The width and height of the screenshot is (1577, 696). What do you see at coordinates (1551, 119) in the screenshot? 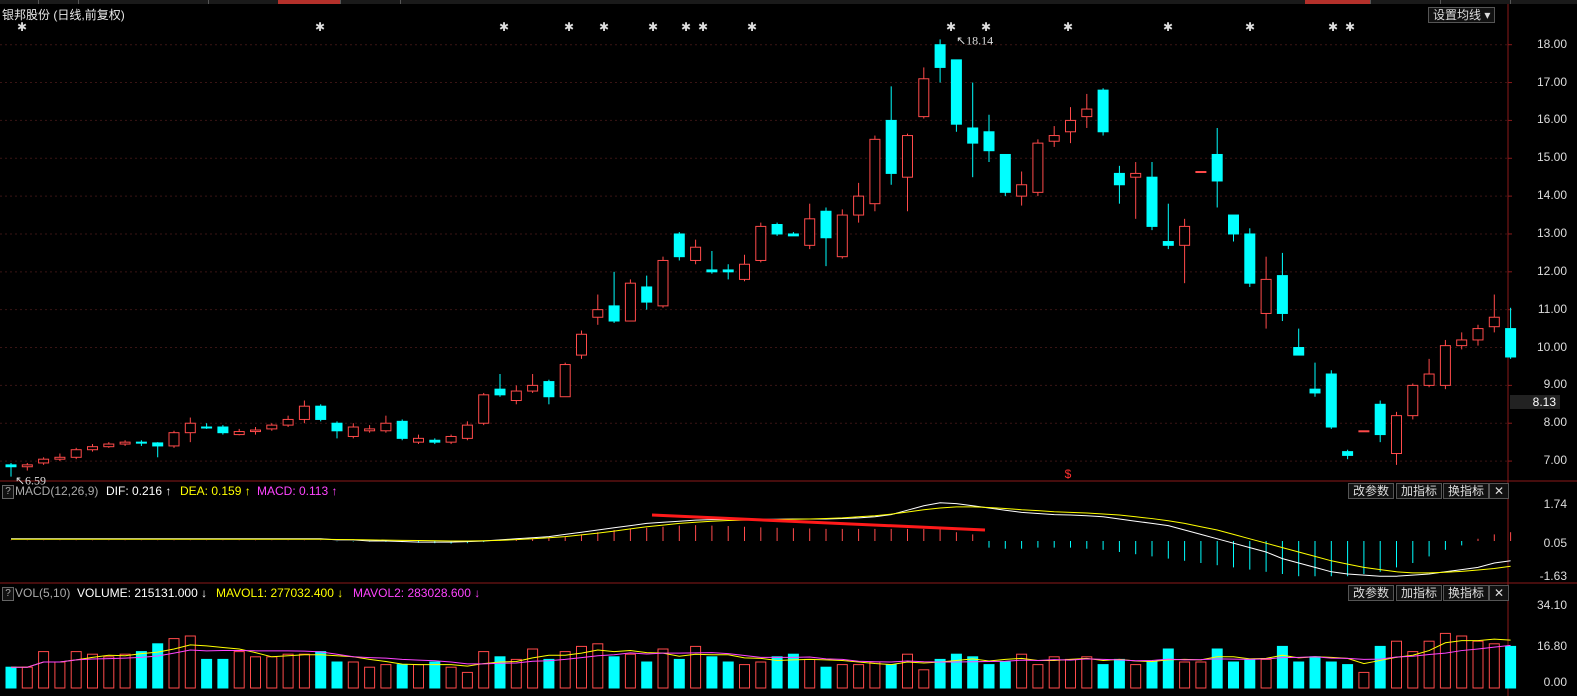
I see `price-axis-label: 16.00` at bounding box center [1551, 119].